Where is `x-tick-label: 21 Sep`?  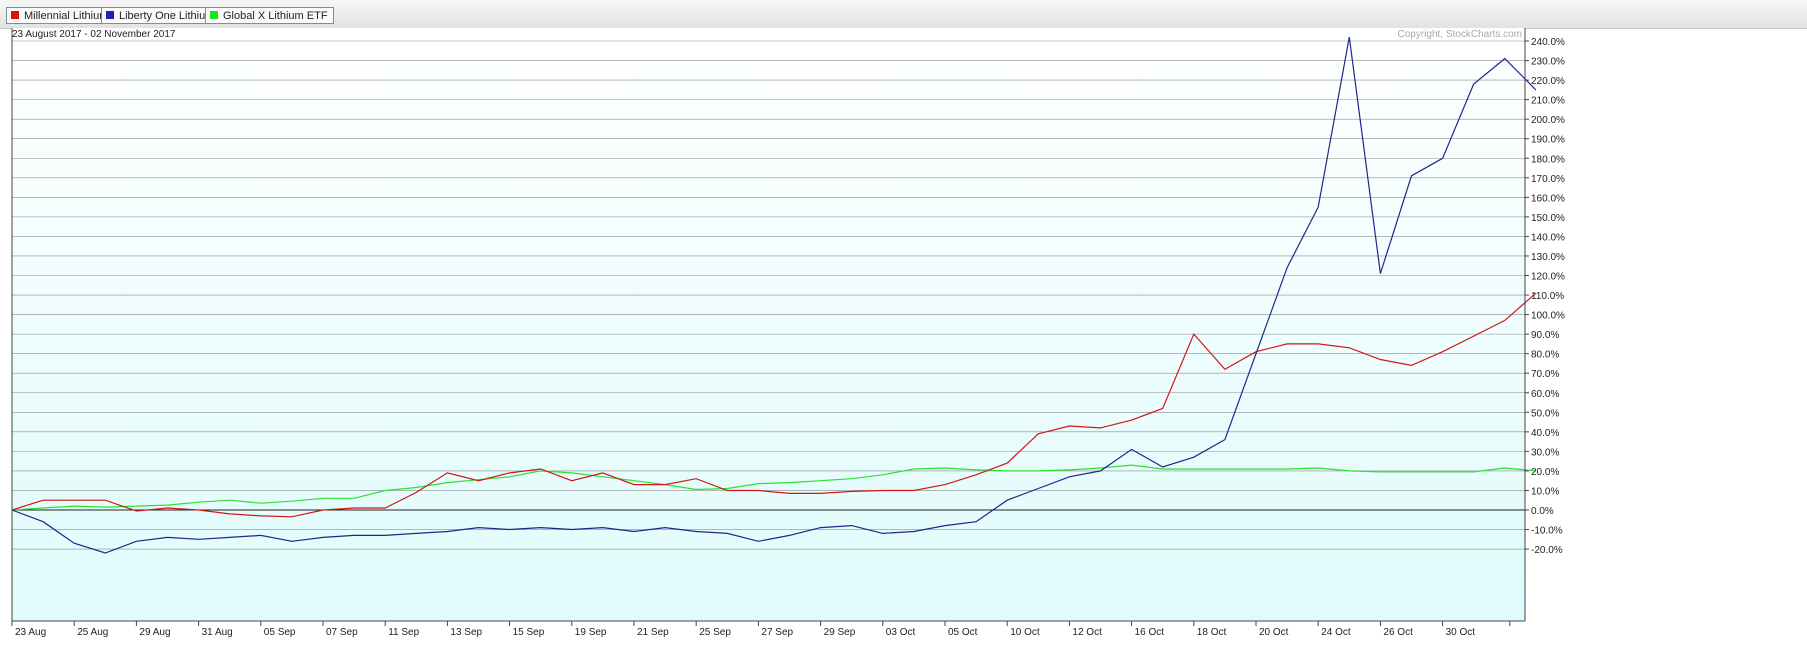 x-tick-label: 21 Sep is located at coordinates (653, 632).